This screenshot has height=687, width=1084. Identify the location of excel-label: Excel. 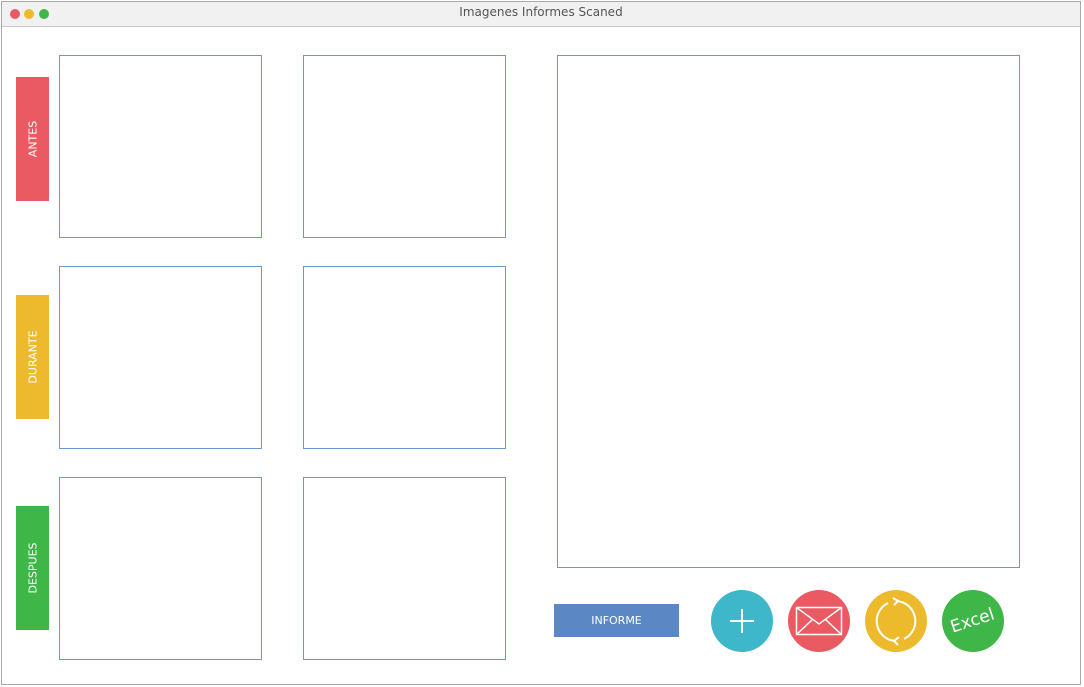
(973, 621).